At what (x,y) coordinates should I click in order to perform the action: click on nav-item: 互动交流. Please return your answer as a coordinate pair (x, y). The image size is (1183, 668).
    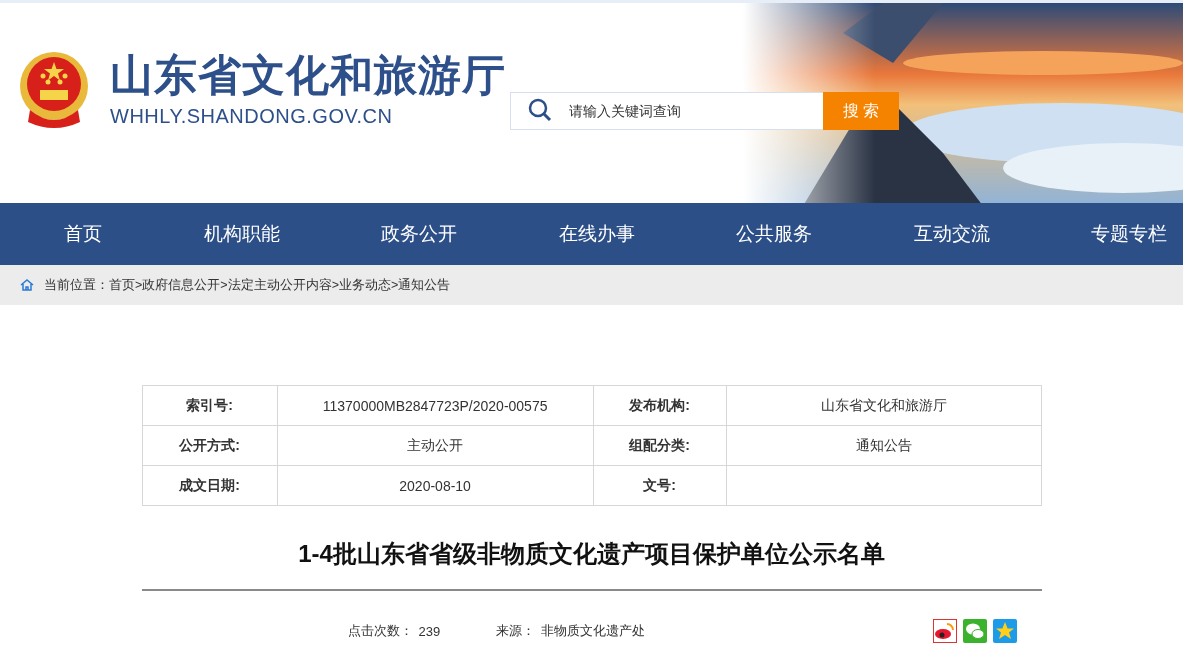
    Looking at the image, I should click on (951, 234).